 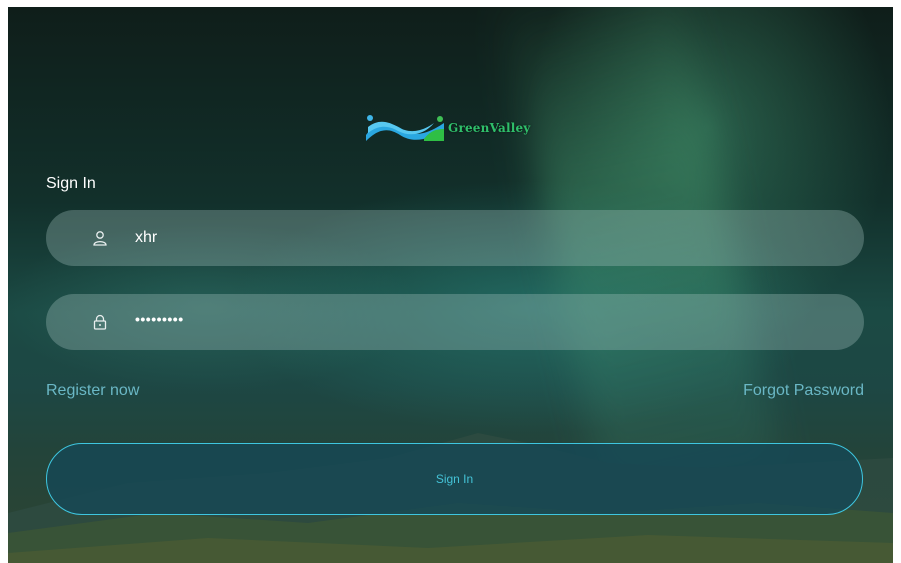 I want to click on sign-in-button: Sign In, so click(x=454, y=479).